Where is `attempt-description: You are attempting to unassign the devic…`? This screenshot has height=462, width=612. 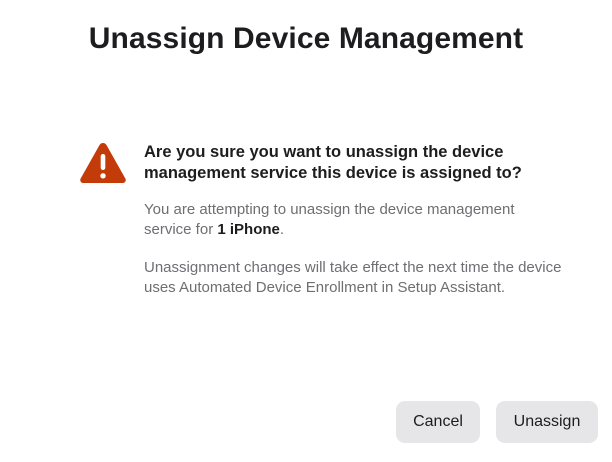 attempt-description: You are attempting to unassign the devic… is located at coordinates (354, 220).